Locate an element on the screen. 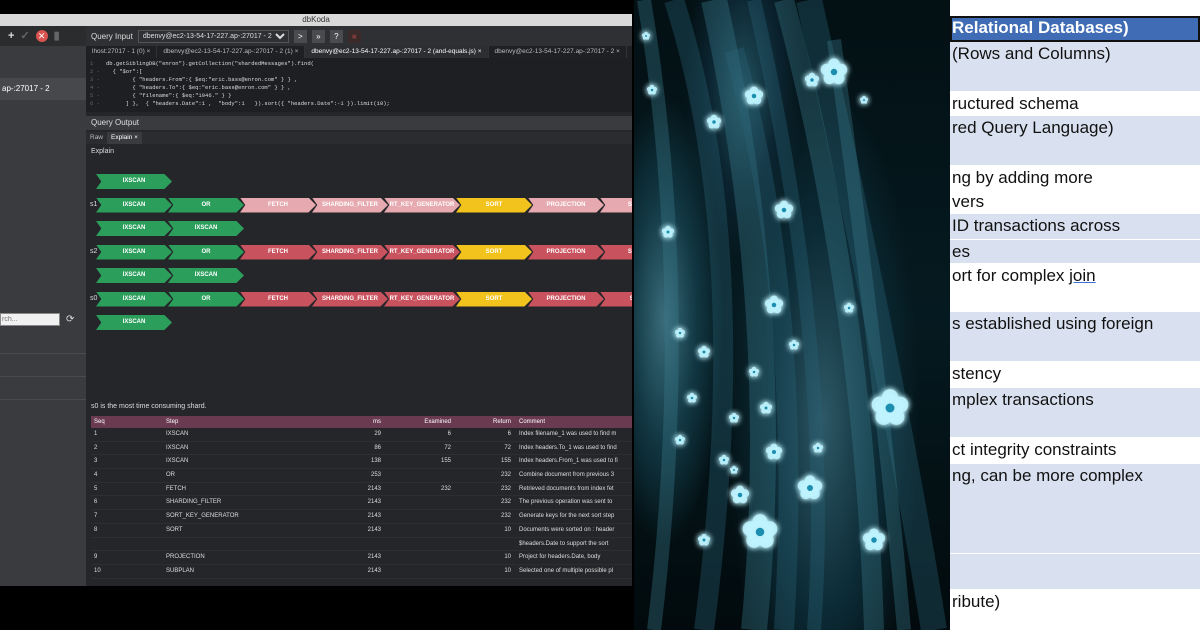 The height and width of the screenshot is (630, 1200). plan-stage-subp: SUBP is located at coordinates (616, 299).